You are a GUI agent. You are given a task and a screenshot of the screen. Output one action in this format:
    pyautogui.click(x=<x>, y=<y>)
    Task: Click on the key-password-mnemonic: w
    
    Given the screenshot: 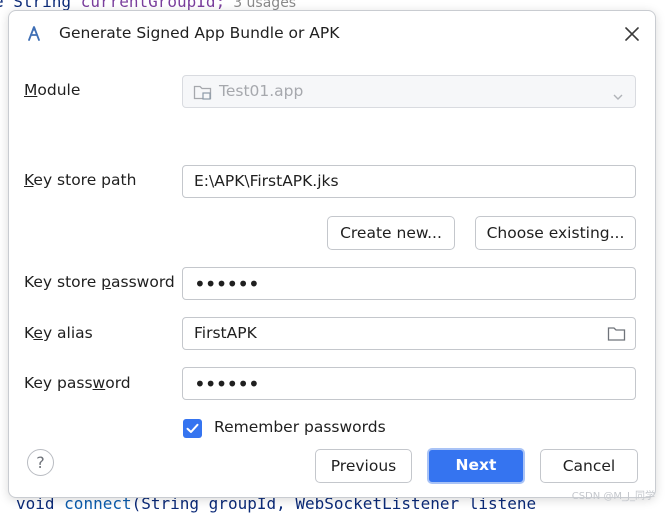 What is the action you would take?
    pyautogui.click(x=99, y=383)
    